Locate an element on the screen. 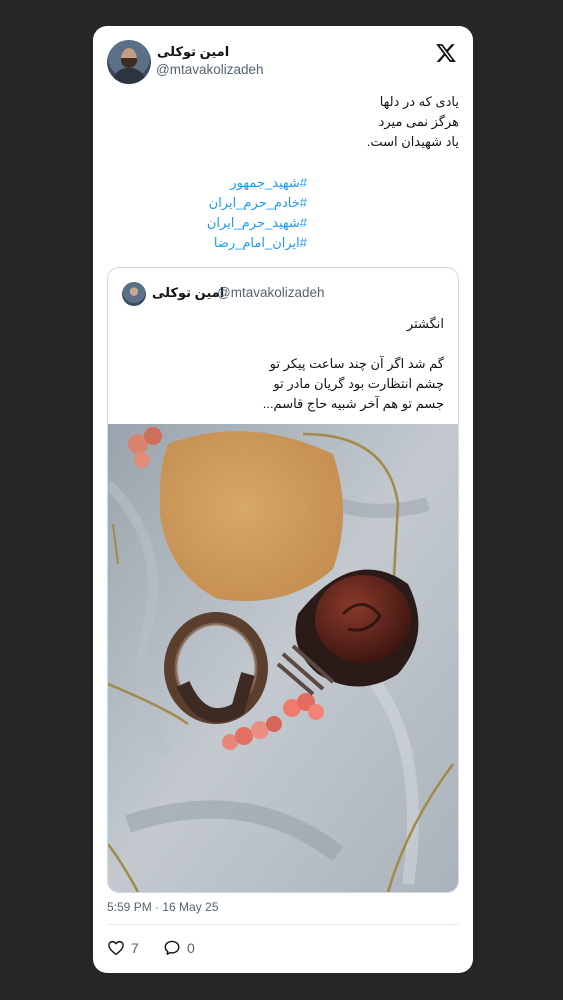  tweet-line: یاد شهیدان است. is located at coordinates (412, 141).